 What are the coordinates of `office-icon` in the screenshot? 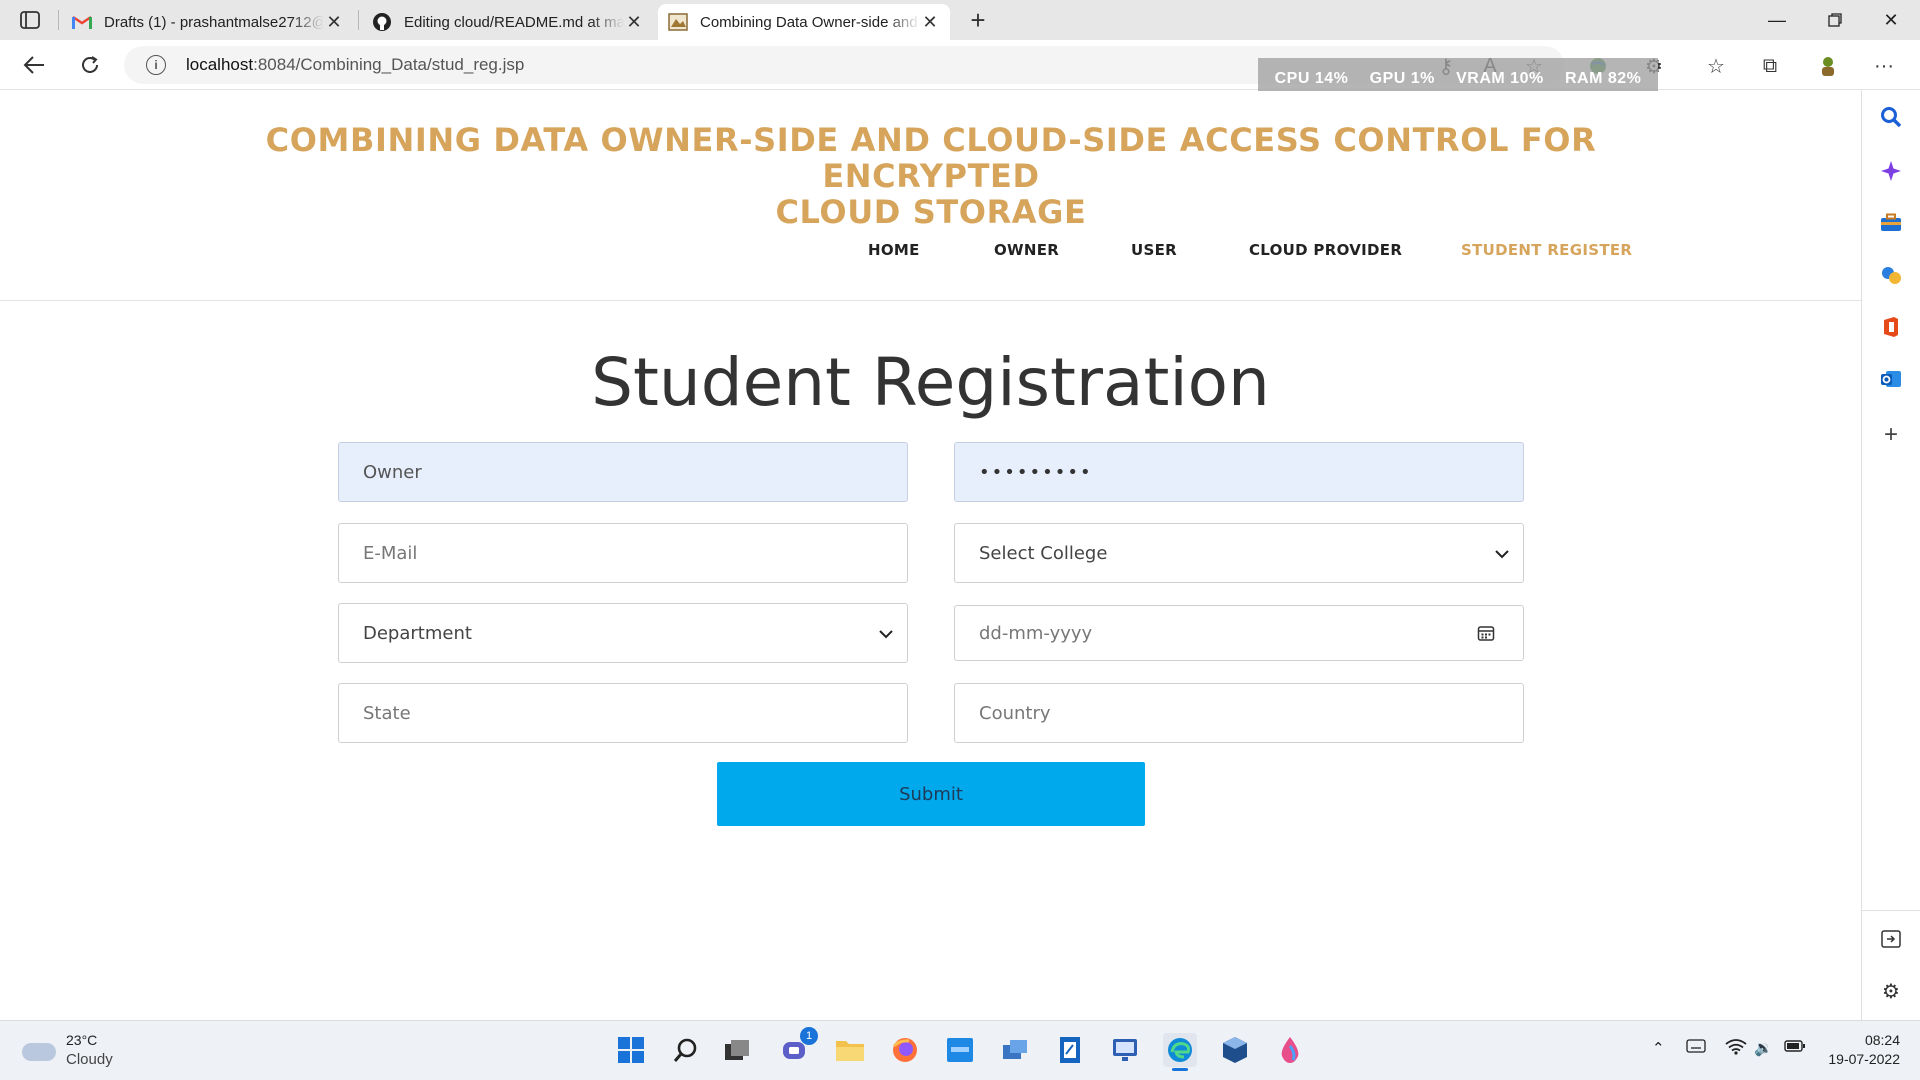 It's located at (1891, 327).